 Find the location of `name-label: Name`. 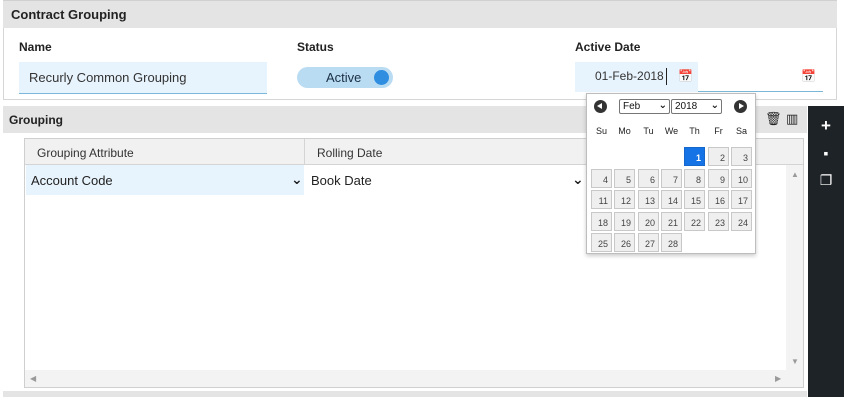

name-label: Name is located at coordinates (35, 47).